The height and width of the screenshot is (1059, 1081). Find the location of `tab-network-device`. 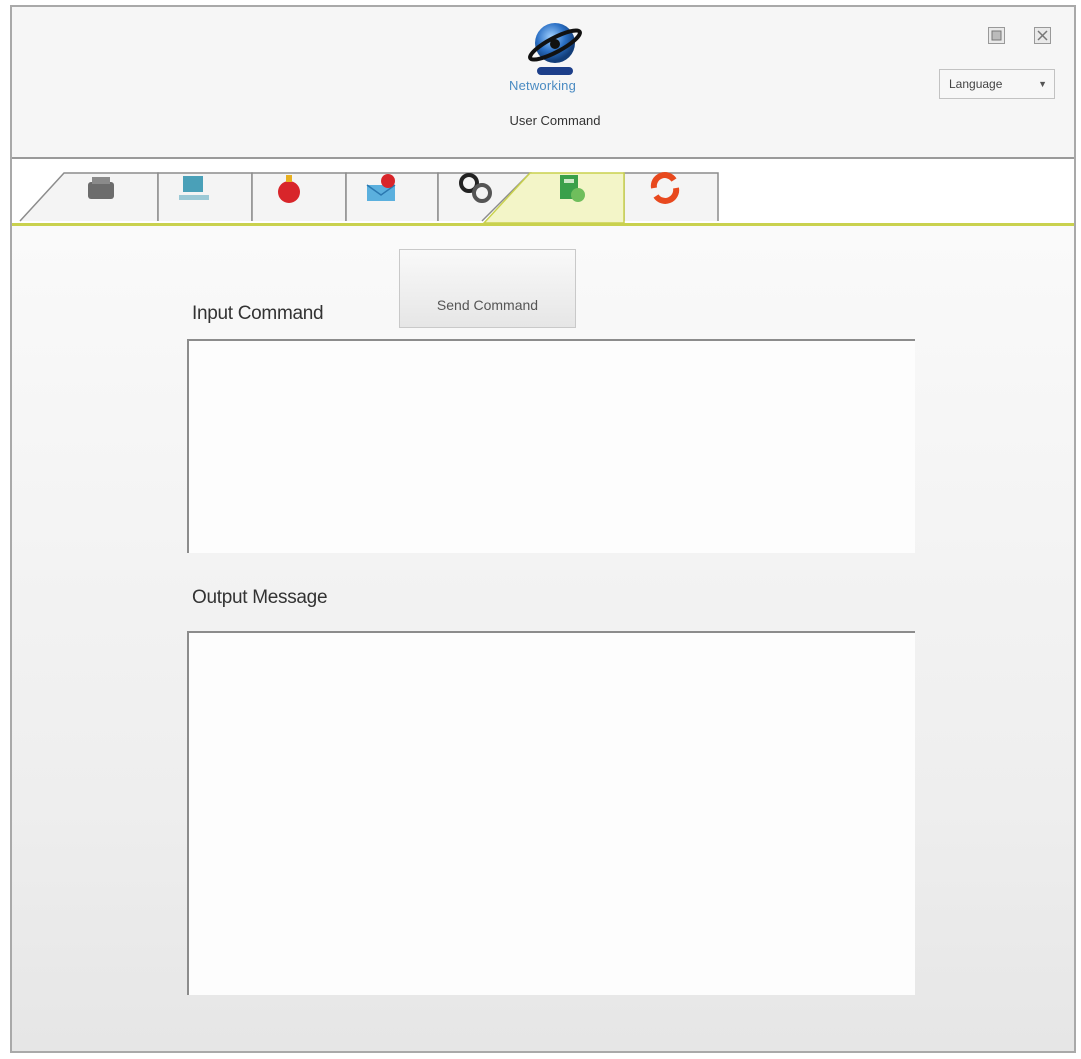

tab-network-device is located at coordinates (194, 188).